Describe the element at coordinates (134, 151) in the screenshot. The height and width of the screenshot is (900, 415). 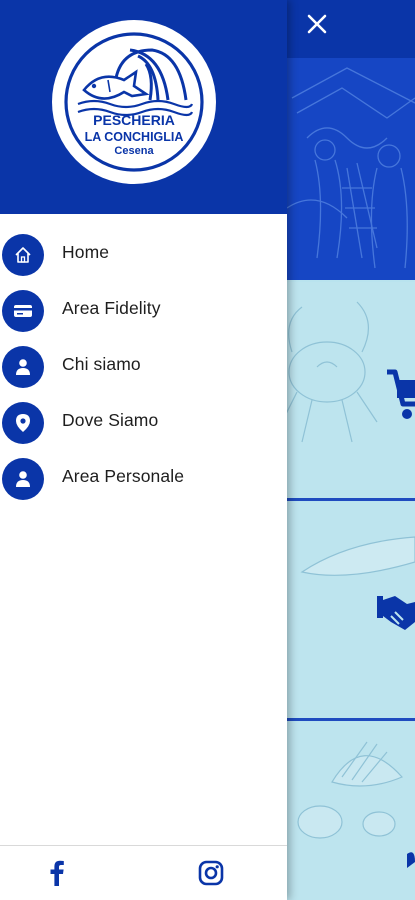
I see `brand-city: Cesena` at that location.